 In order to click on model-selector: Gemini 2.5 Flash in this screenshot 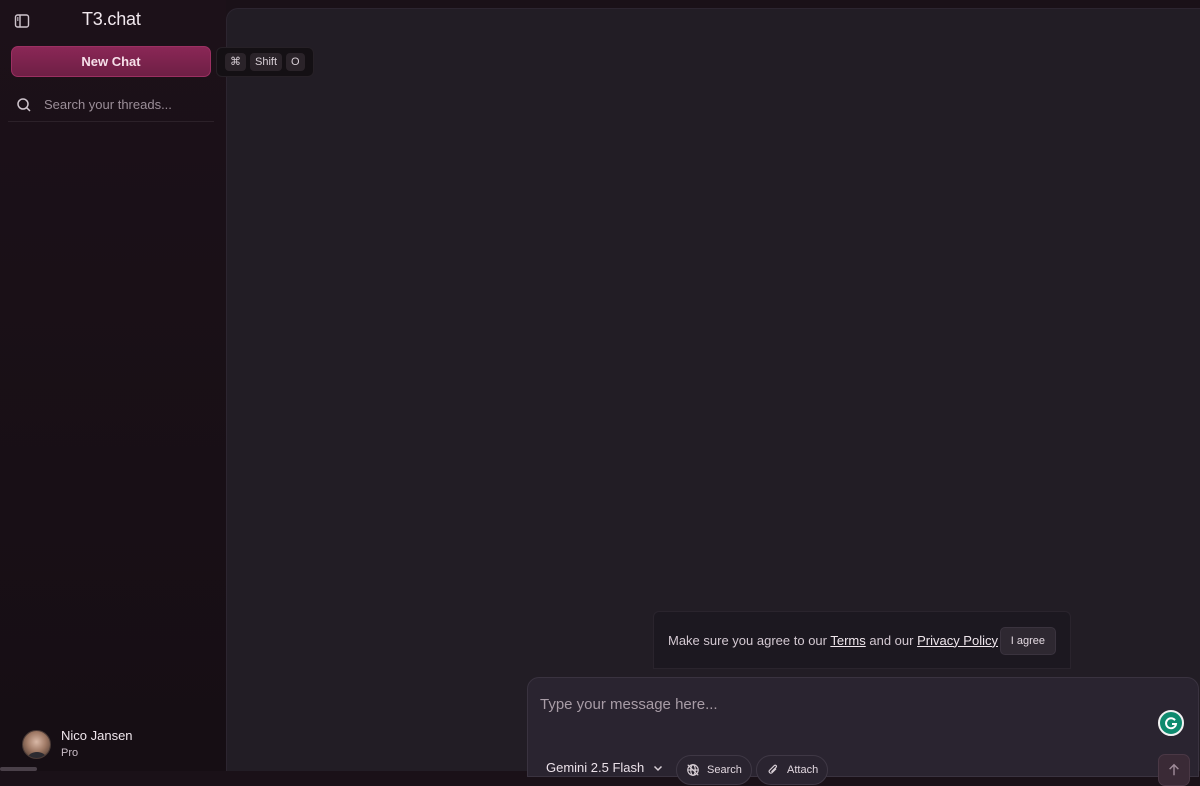, I will do `click(605, 767)`.